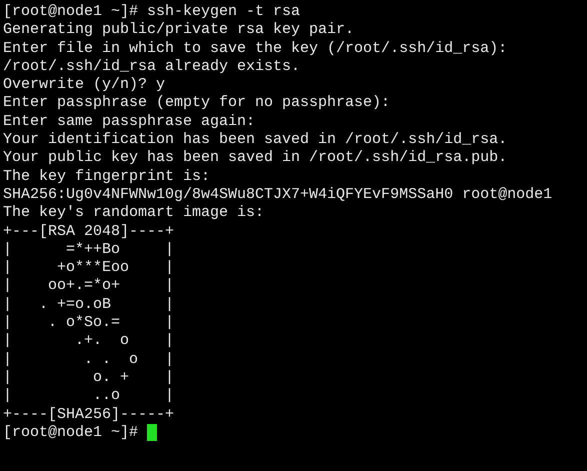 This screenshot has height=471, width=587. I want to click on terminal-line: The key's randomart image is:, so click(133, 213).